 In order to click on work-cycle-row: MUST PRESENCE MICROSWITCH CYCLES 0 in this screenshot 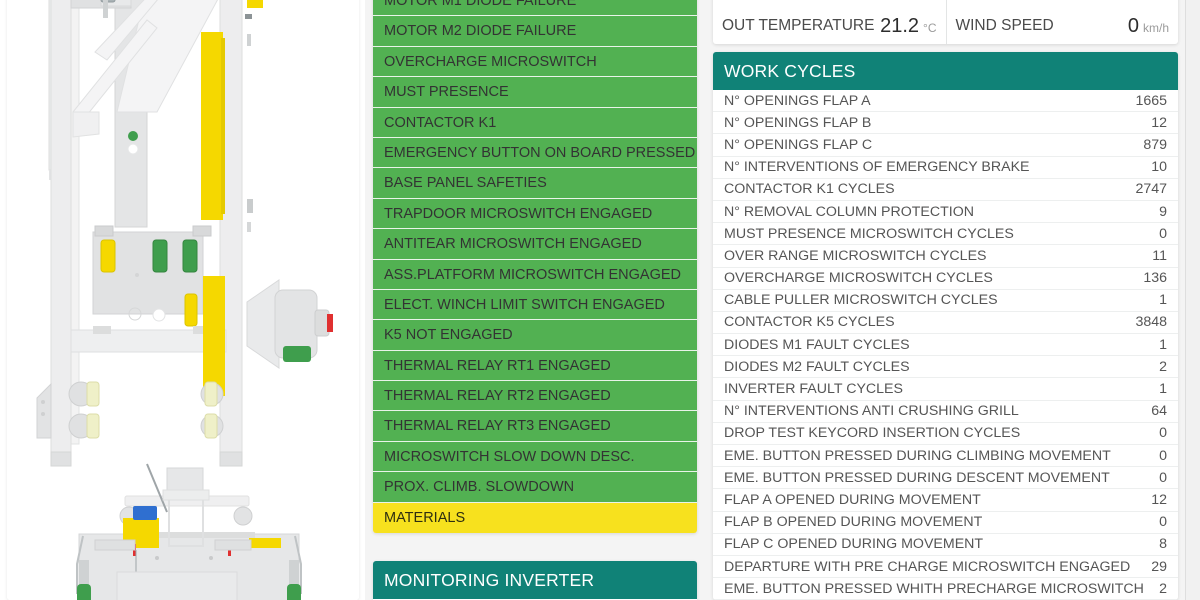, I will do `click(945, 234)`.